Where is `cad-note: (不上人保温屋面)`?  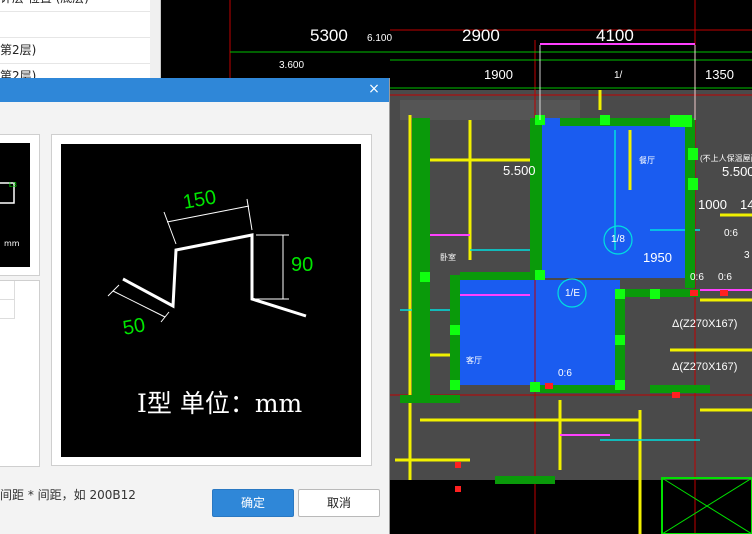 cad-note: (不上人保温屋面) is located at coordinates (726, 158).